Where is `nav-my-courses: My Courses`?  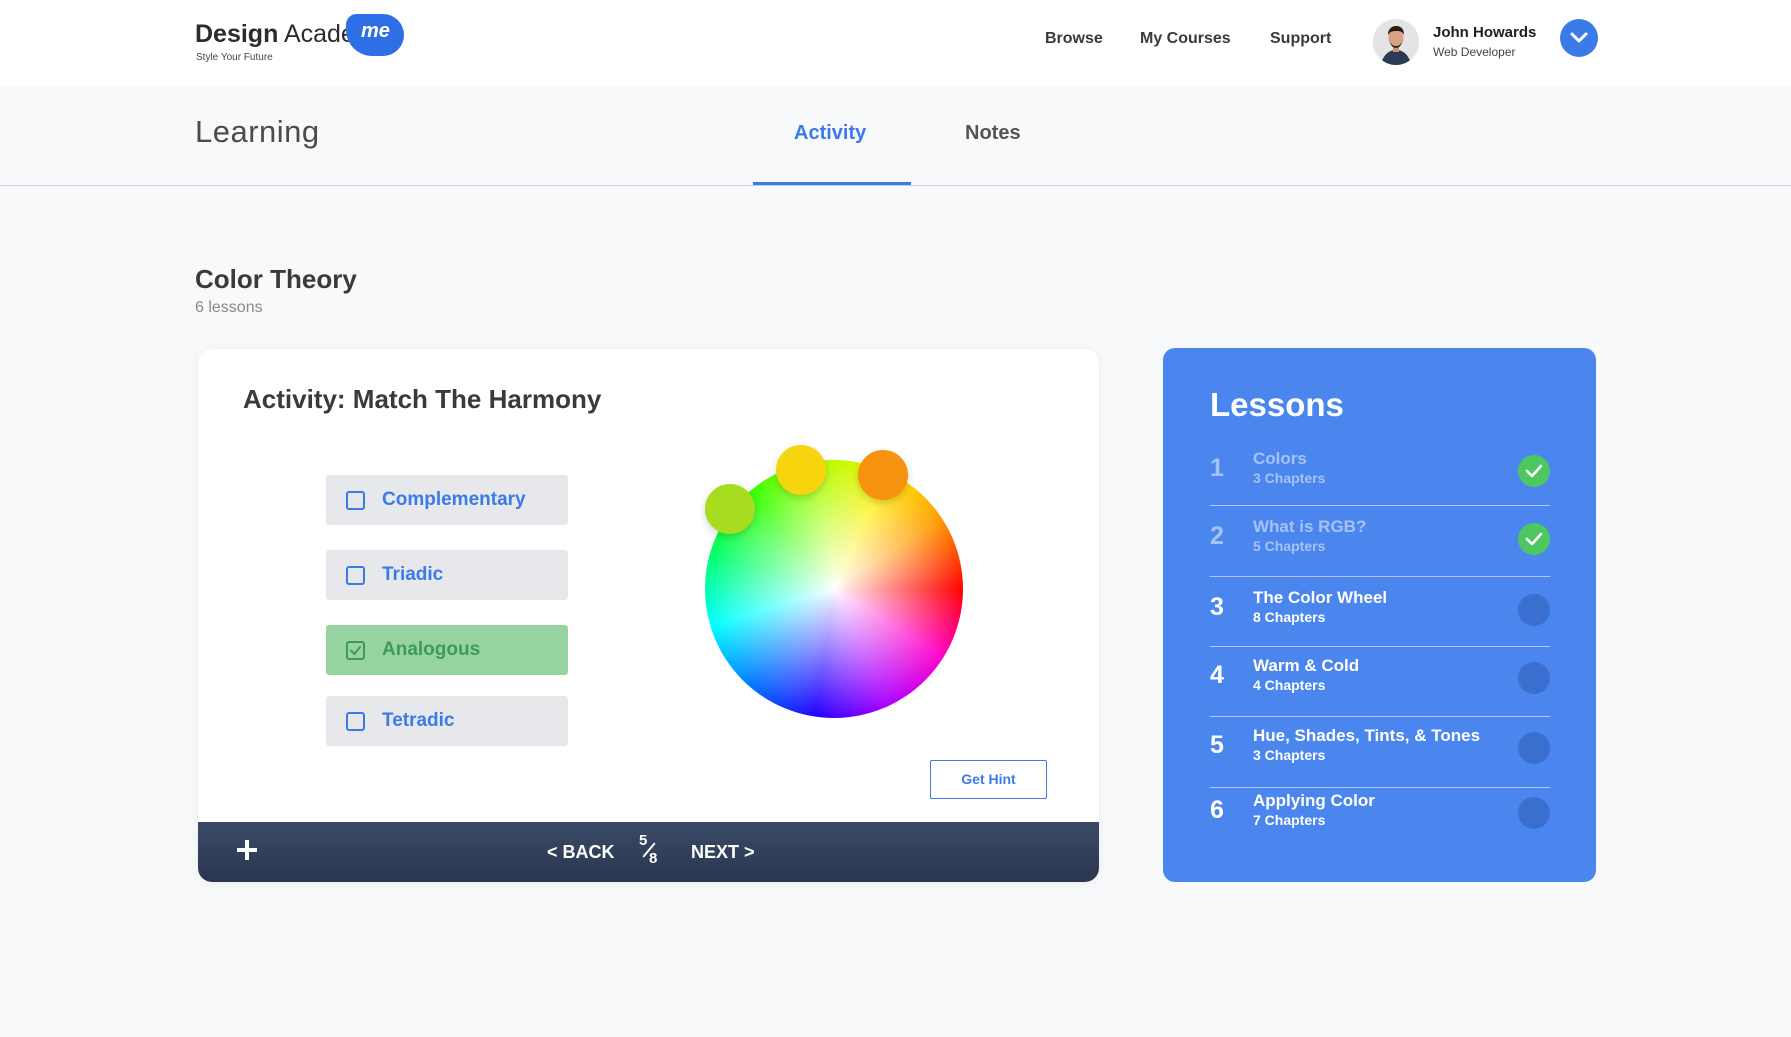 nav-my-courses: My Courses is located at coordinates (1185, 39).